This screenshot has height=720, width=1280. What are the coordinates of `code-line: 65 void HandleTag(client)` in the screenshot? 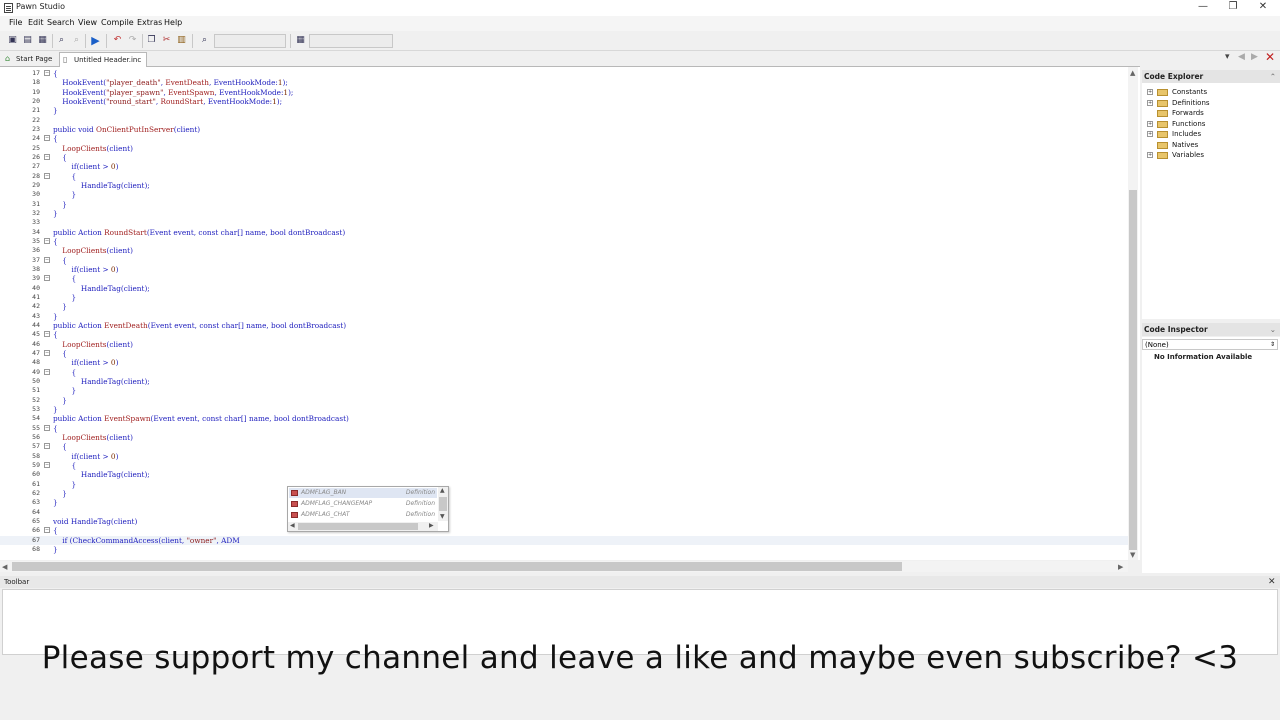 It's located at (564, 521).